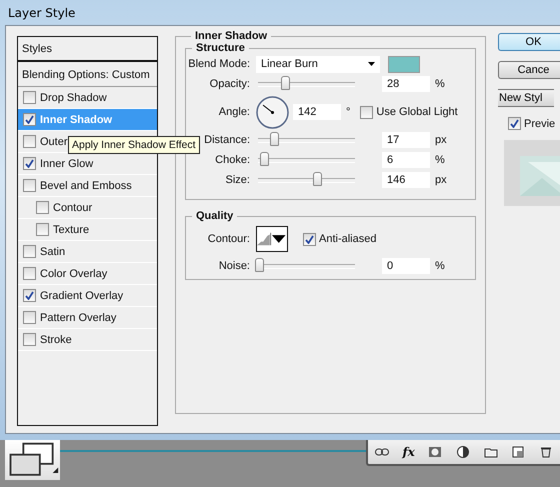 Image resolution: width=560 pixels, height=487 pixels. I want to click on number-field: 28, so click(406, 84).